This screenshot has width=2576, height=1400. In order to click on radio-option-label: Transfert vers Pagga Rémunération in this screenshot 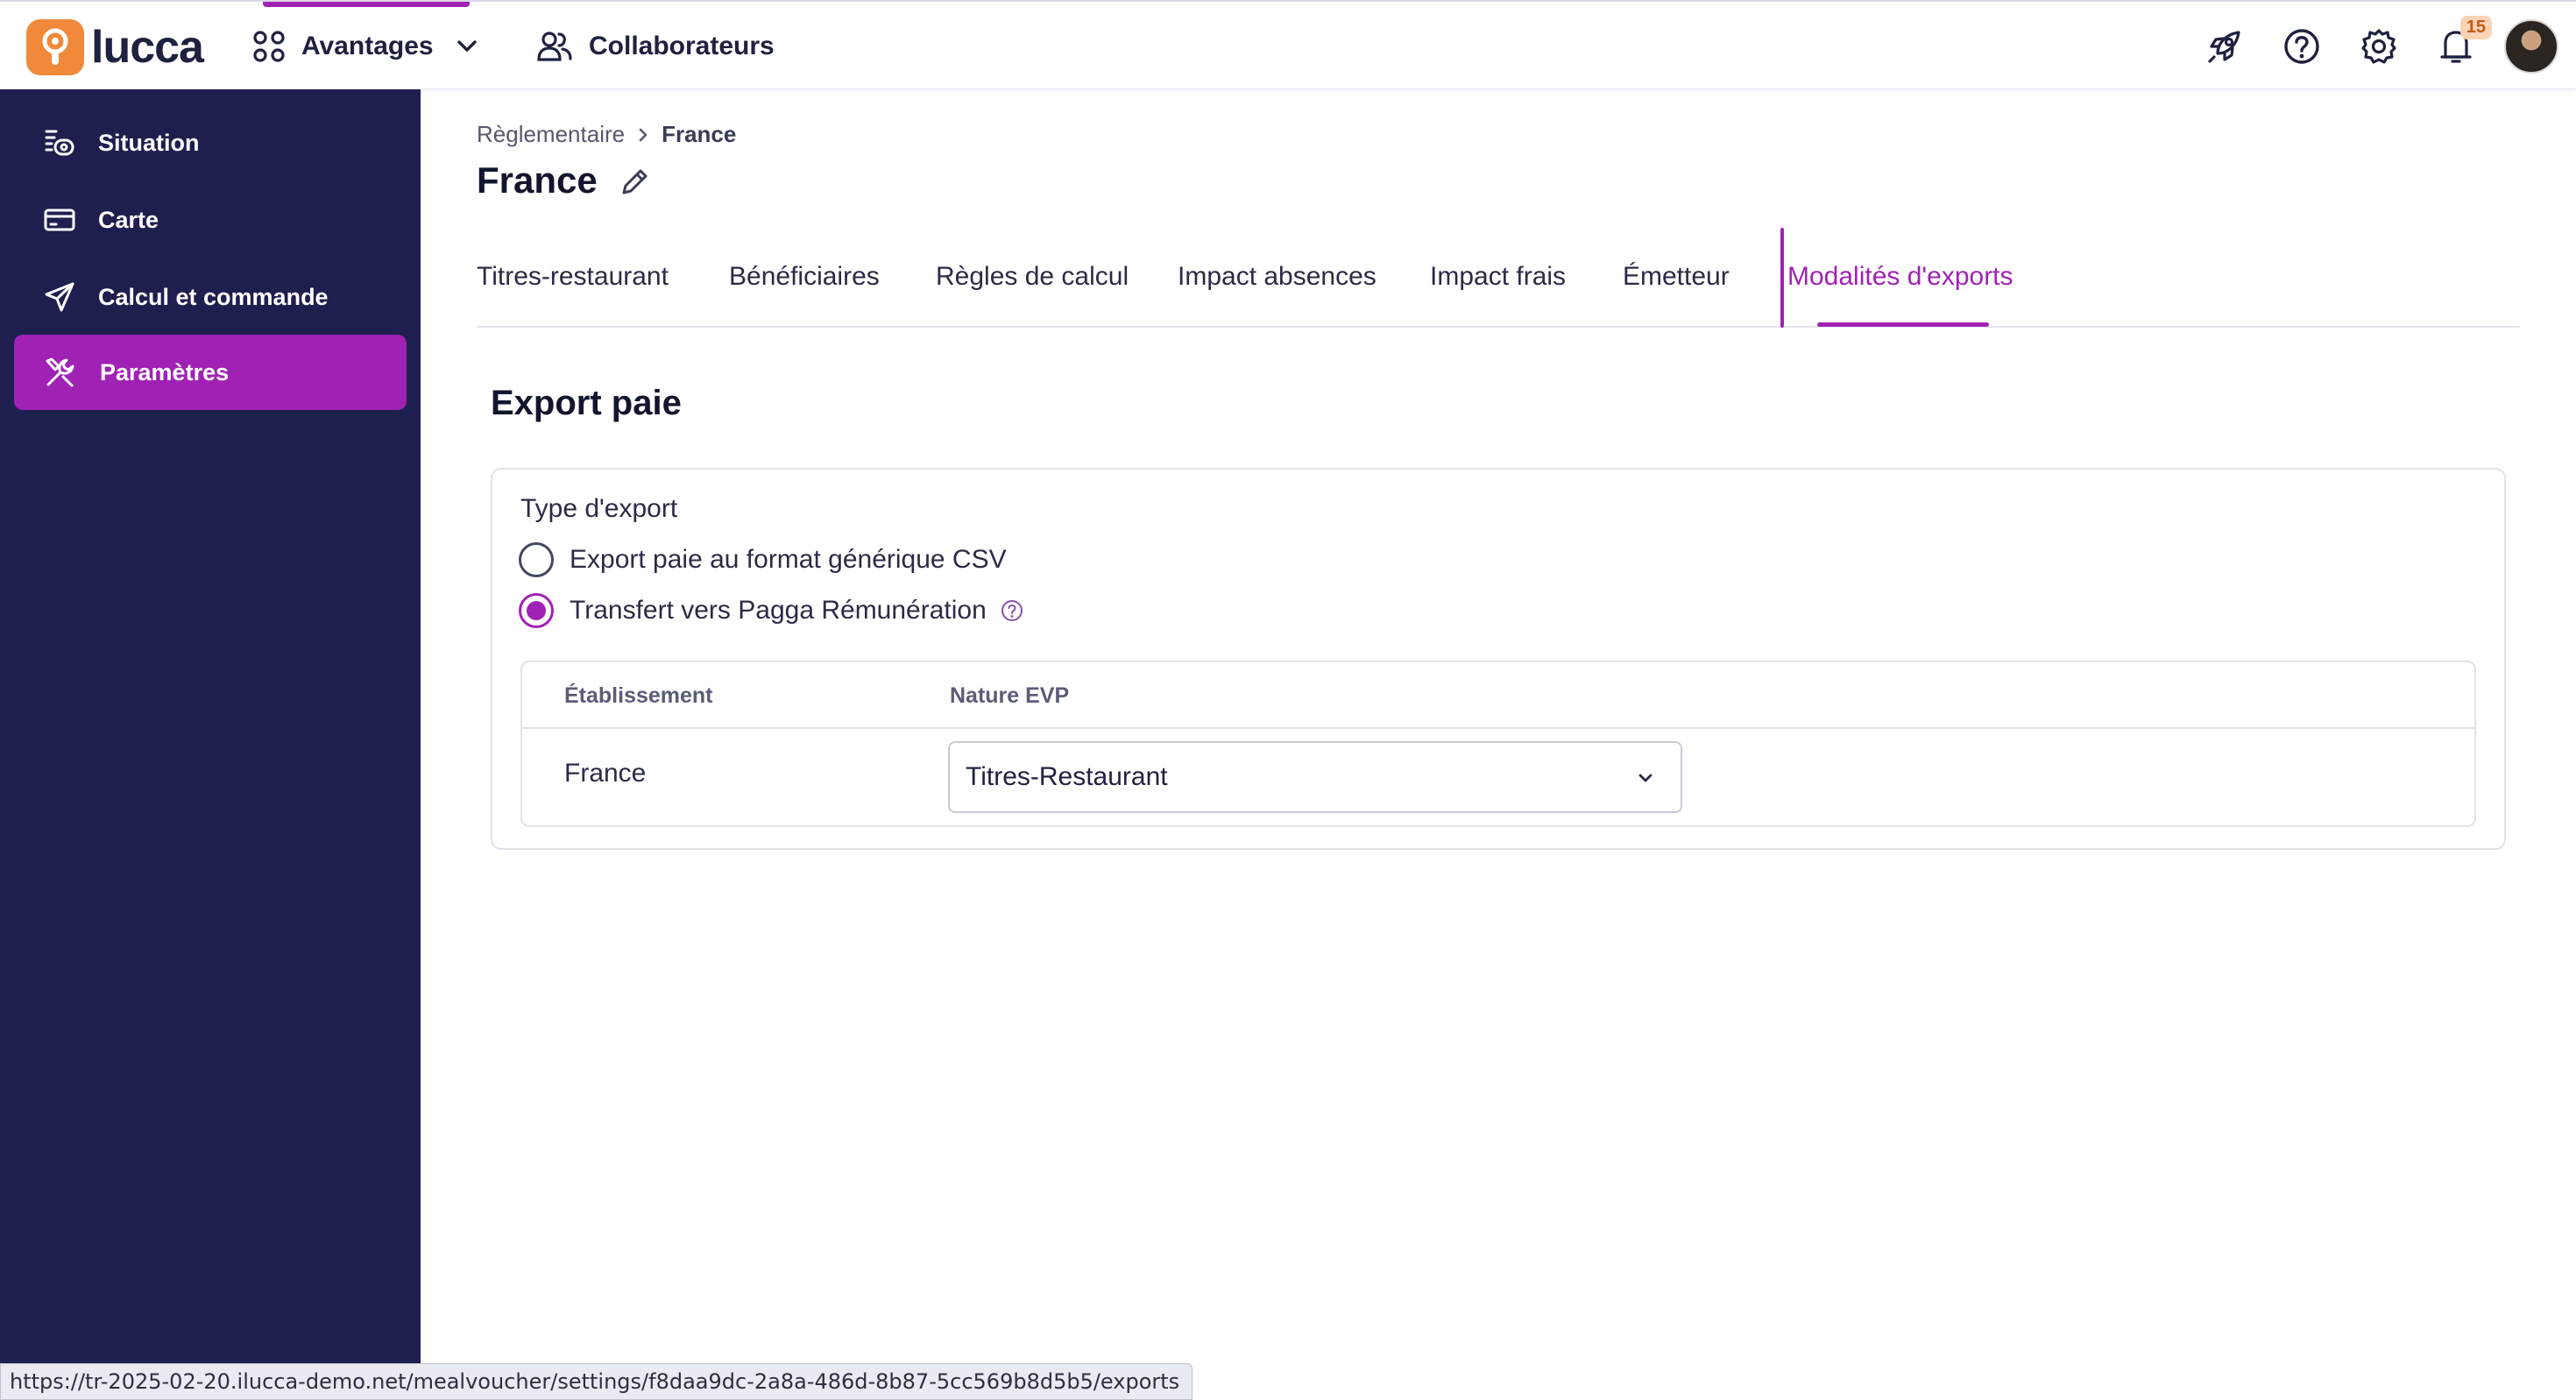, I will do `click(778, 610)`.